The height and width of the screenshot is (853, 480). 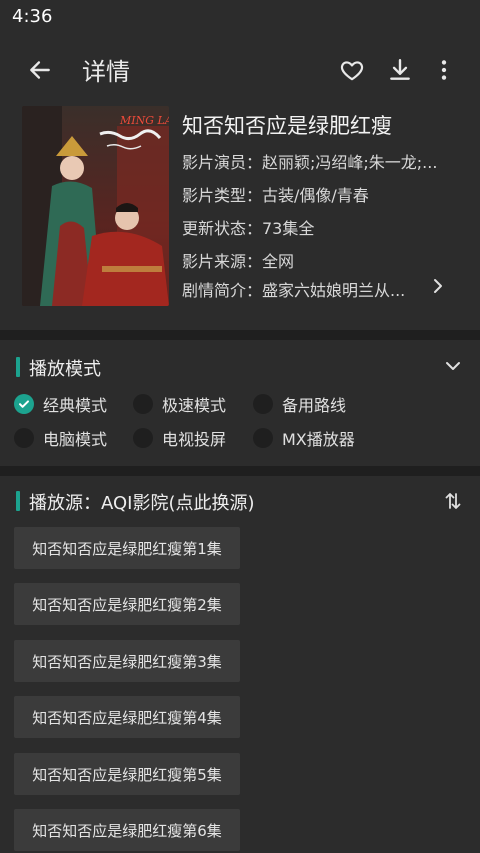 I want to click on radio-tv-cast: 电视投屏, so click(x=179, y=438).